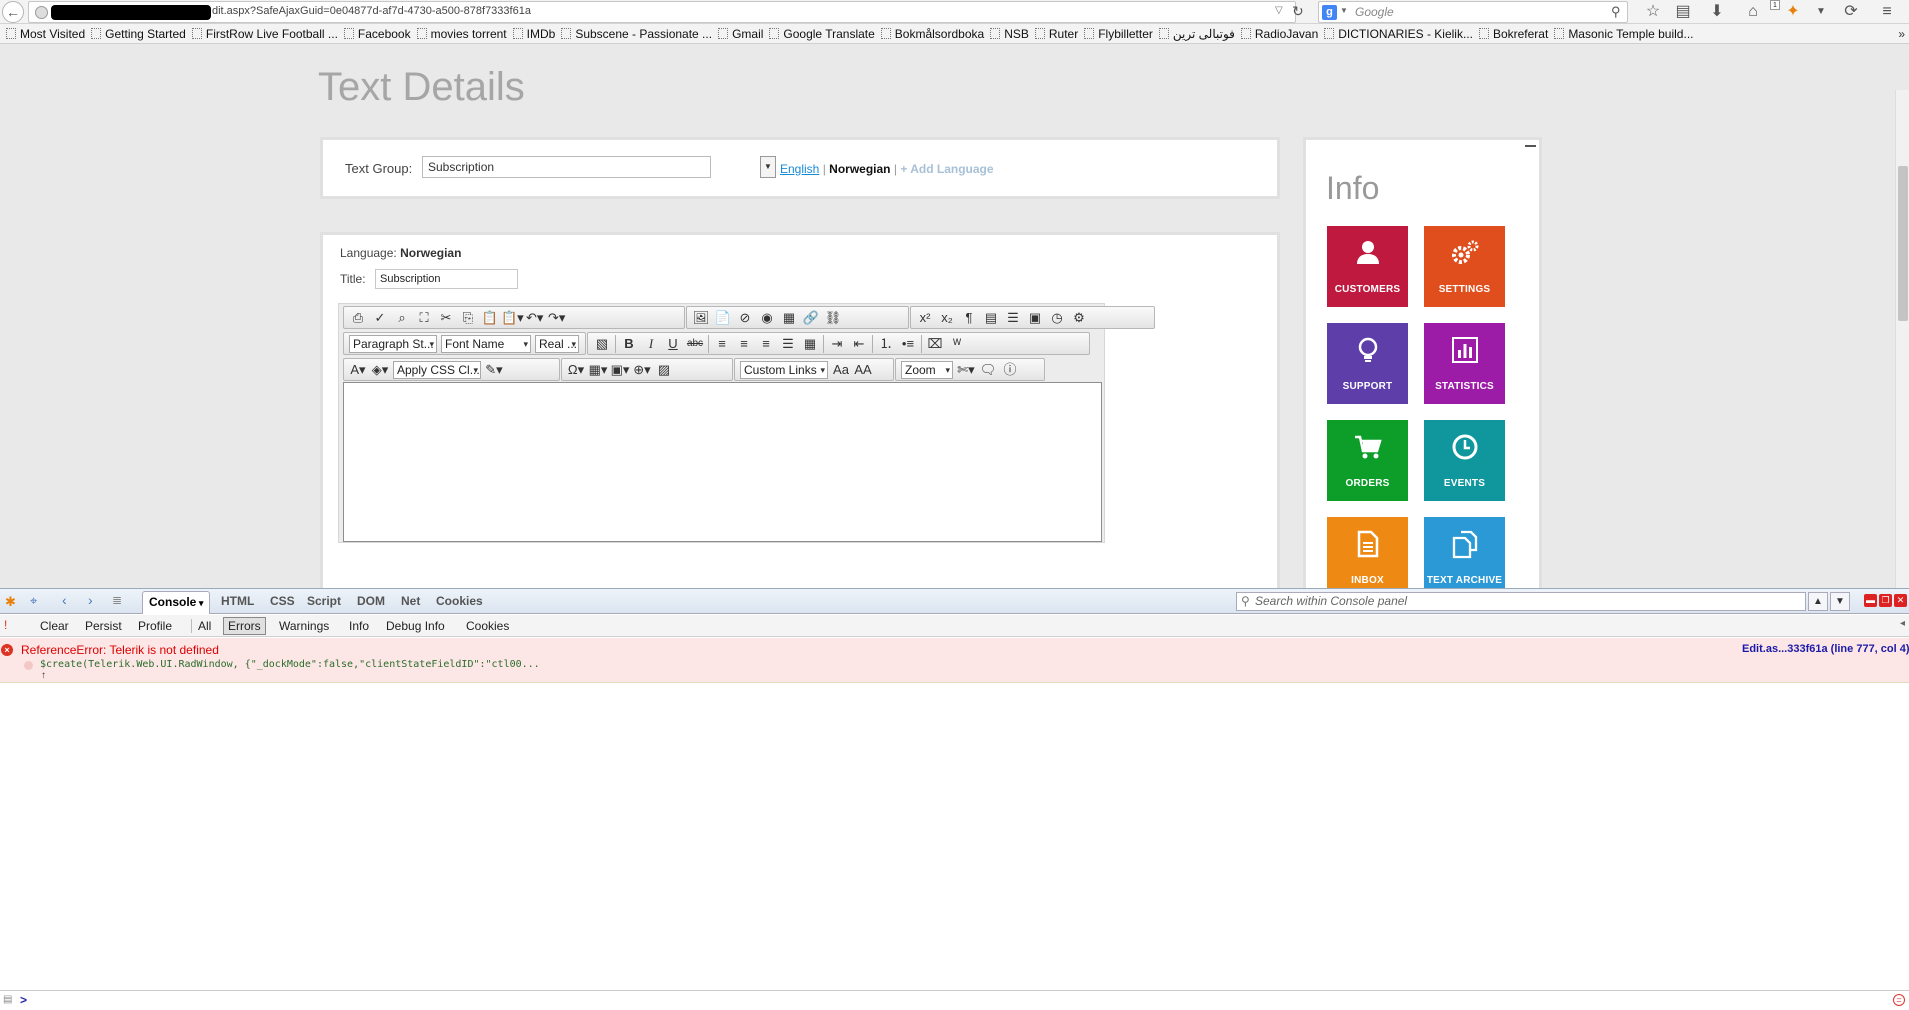 The image size is (1909, 1010). I want to click on format-stripper-icon: ⌧, so click(935, 344).